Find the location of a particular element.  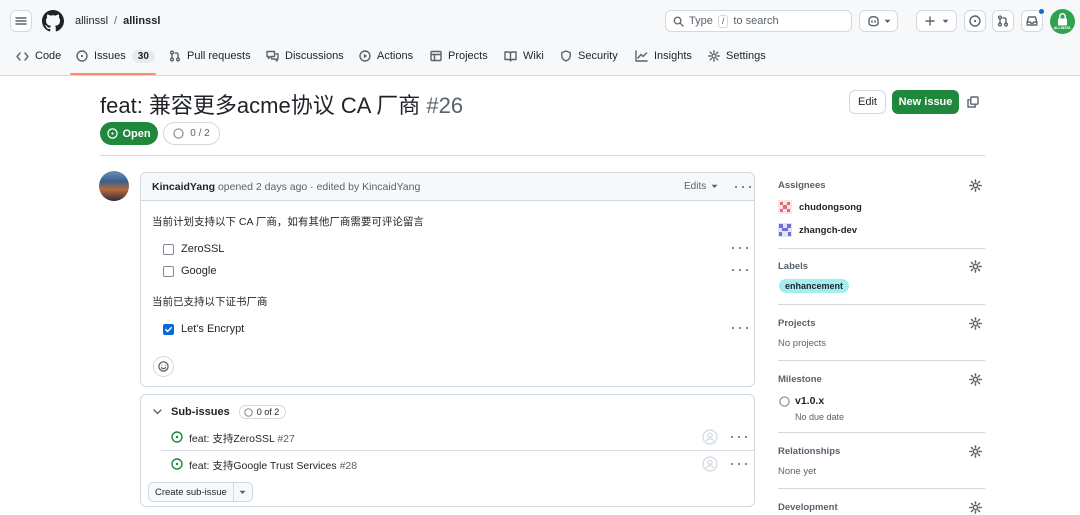

tab-security: Security is located at coordinates (589, 56).